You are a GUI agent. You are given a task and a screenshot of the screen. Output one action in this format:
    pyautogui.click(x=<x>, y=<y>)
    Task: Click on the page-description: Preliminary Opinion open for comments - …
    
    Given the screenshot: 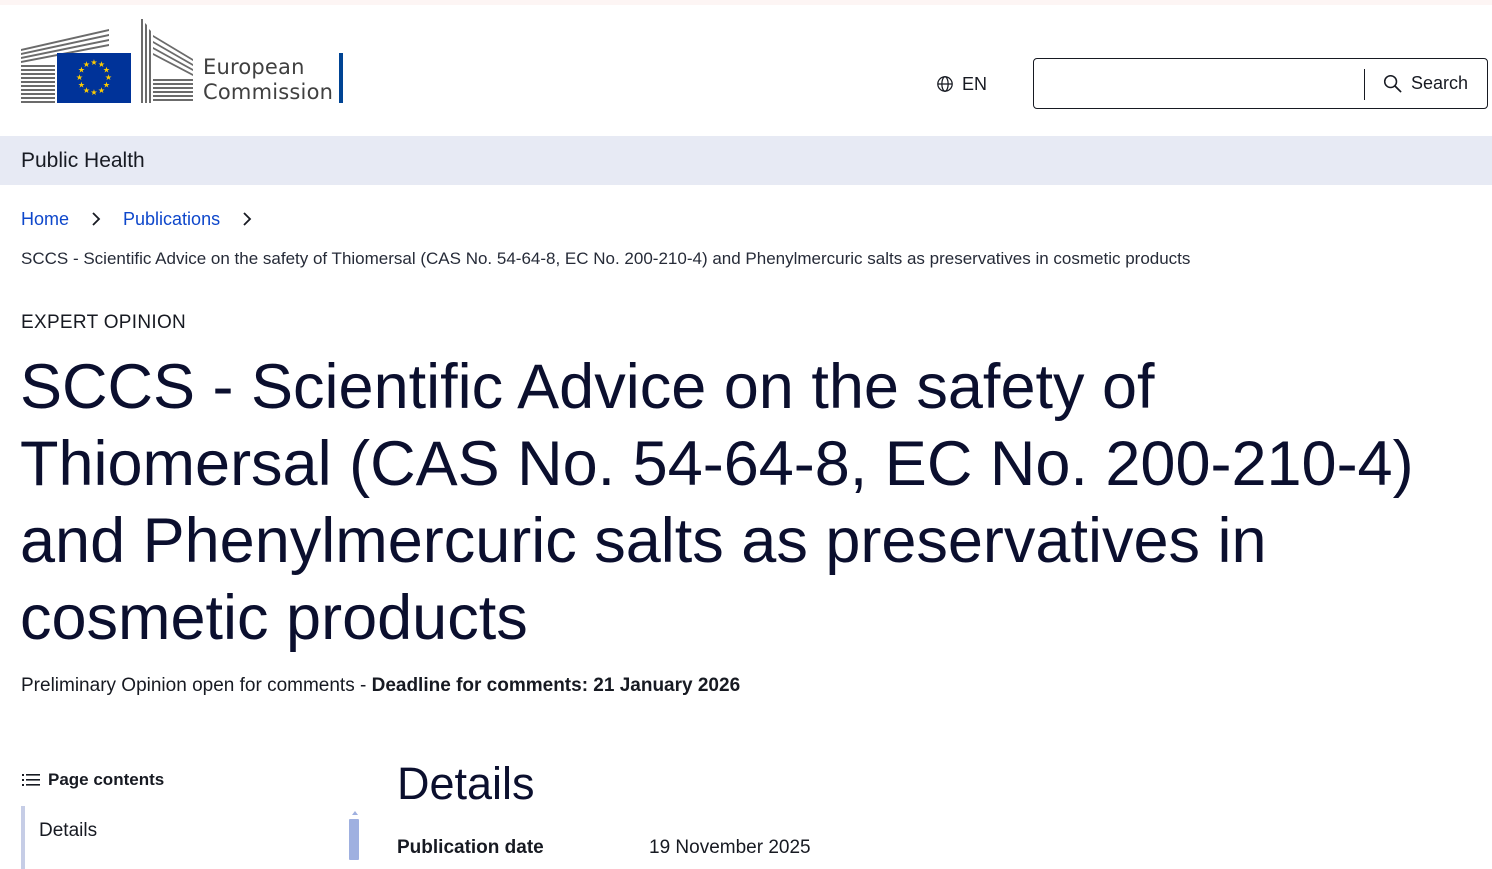 What is the action you would take?
    pyautogui.click(x=380, y=686)
    